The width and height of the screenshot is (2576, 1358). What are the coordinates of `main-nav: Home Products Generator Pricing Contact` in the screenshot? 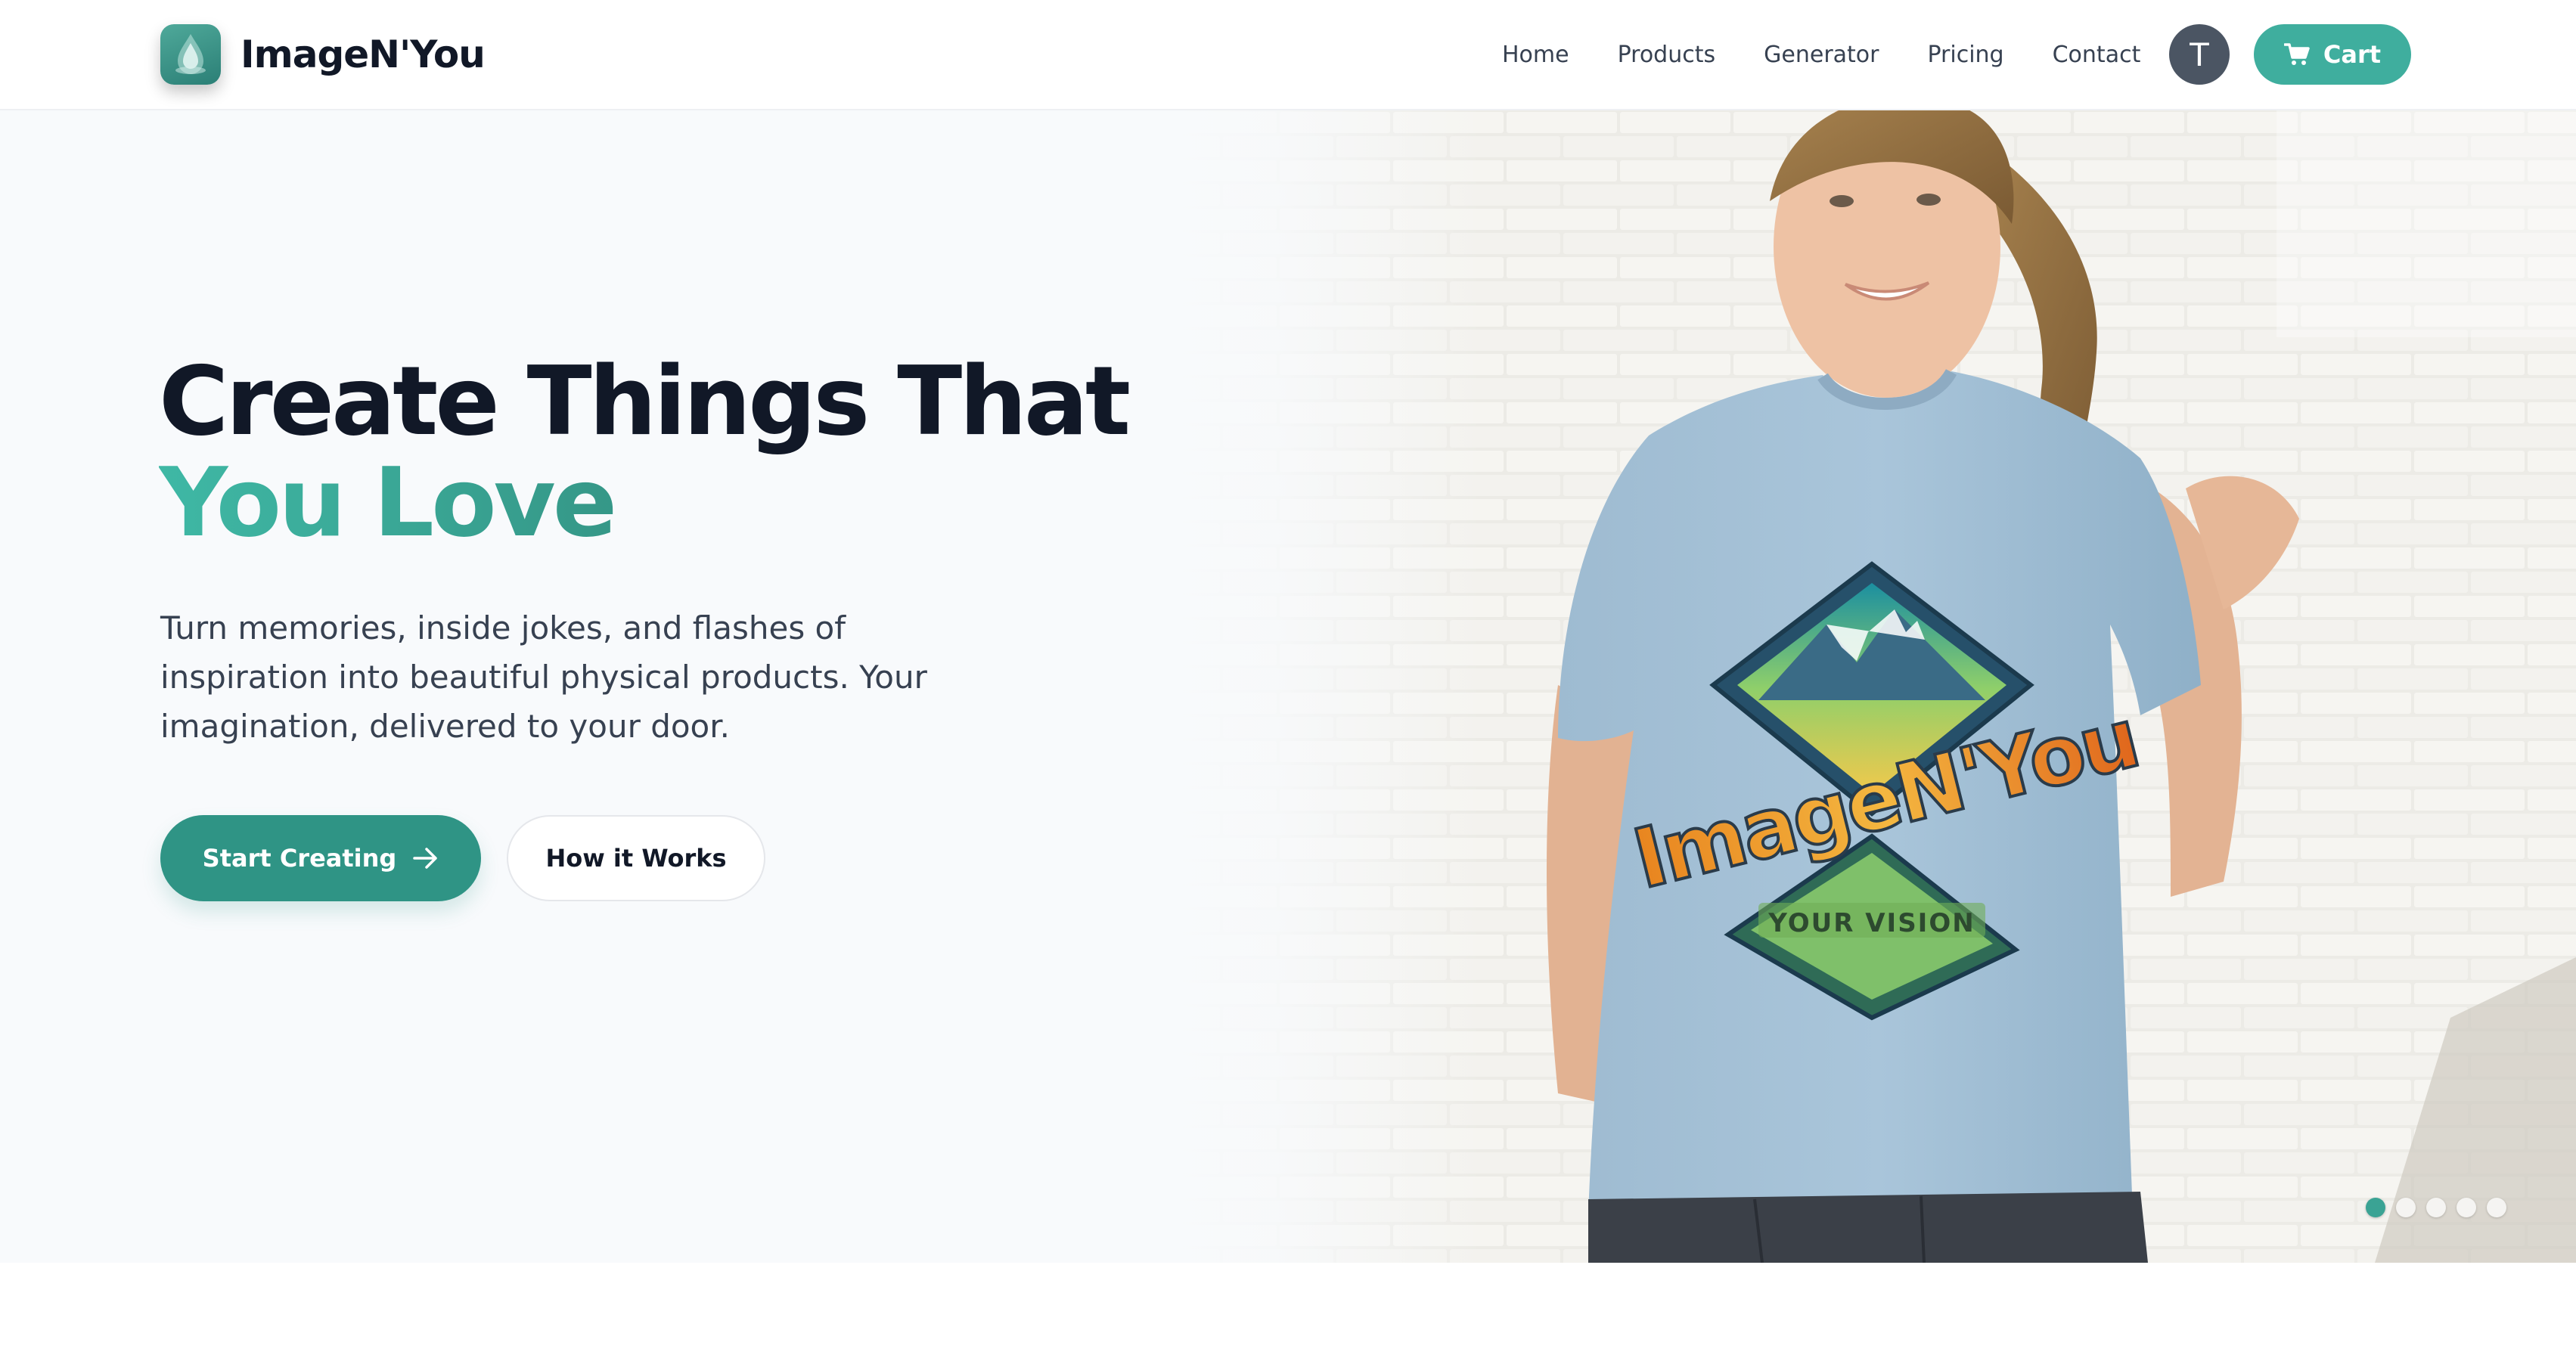 It's located at (1821, 54).